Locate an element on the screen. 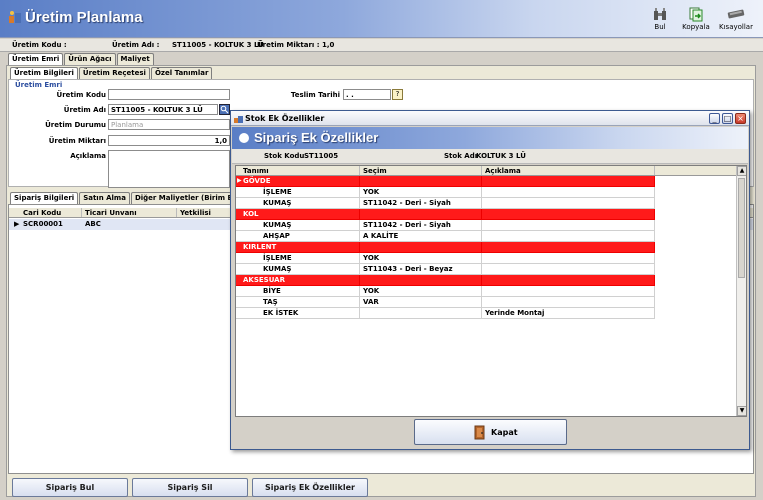 This screenshot has height=500, width=763. tab-custom-definitions: Özel Tanımlar is located at coordinates (181, 73).